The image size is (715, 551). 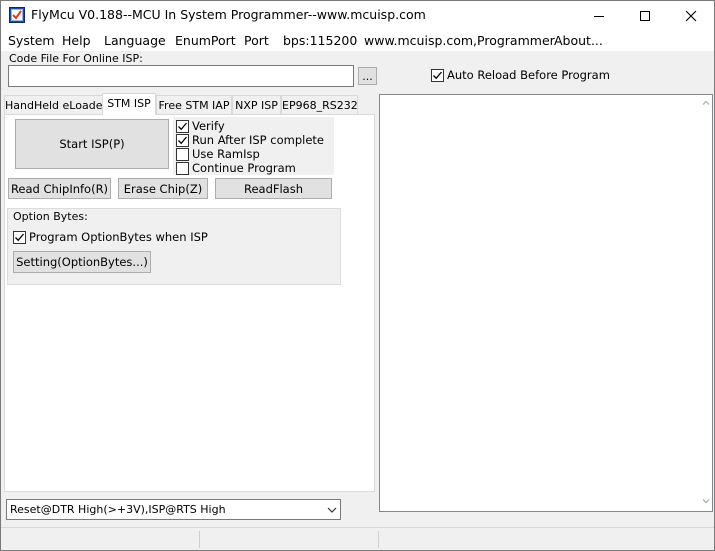 What do you see at coordinates (319, 104) in the screenshot?
I see `tab-ep968-rs232: EP968_RS232` at bounding box center [319, 104].